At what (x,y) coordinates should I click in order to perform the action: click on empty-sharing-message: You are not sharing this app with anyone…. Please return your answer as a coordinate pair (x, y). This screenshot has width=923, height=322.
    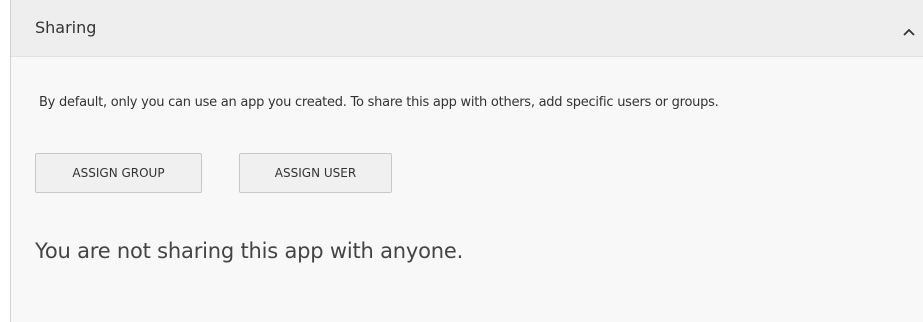
    Looking at the image, I should click on (249, 251).